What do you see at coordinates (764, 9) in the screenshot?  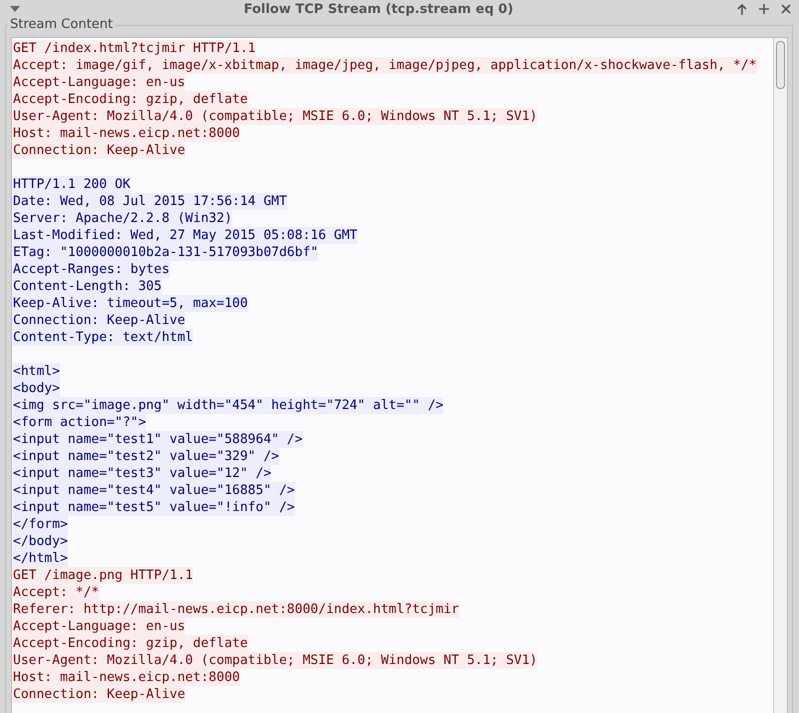 I see `plus-icon` at bounding box center [764, 9].